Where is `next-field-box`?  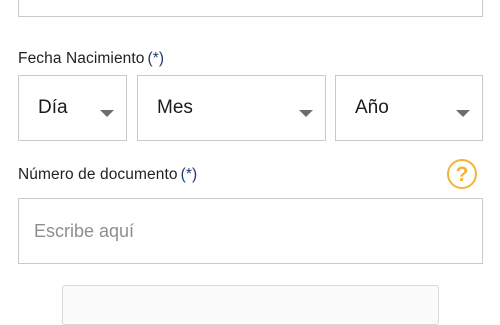 next-field-box is located at coordinates (250, 305).